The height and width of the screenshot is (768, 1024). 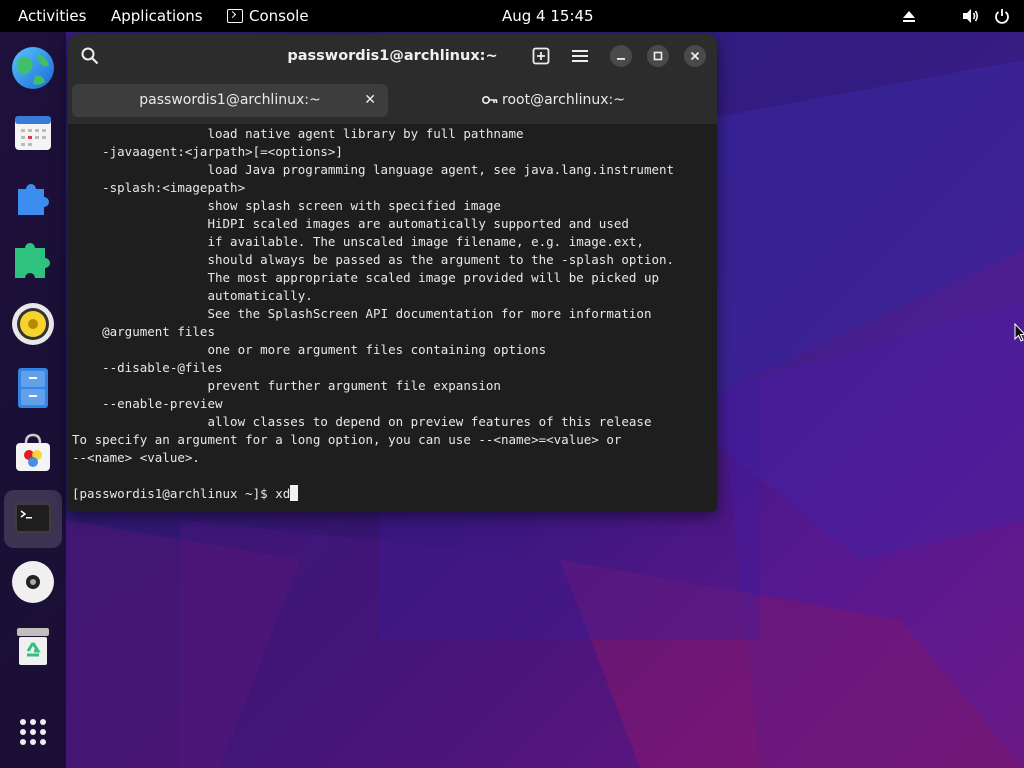 I want to click on tab-root: root@archlinux:~, so click(x=553, y=100).